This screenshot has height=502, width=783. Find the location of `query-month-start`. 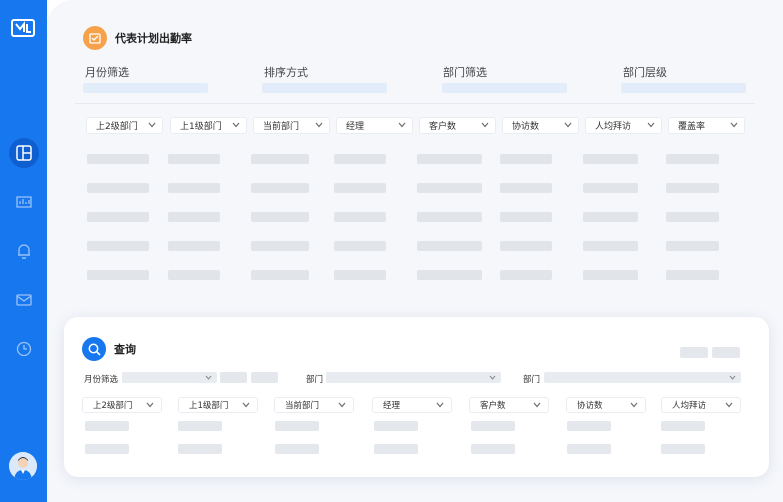

query-month-start is located at coordinates (233, 377).